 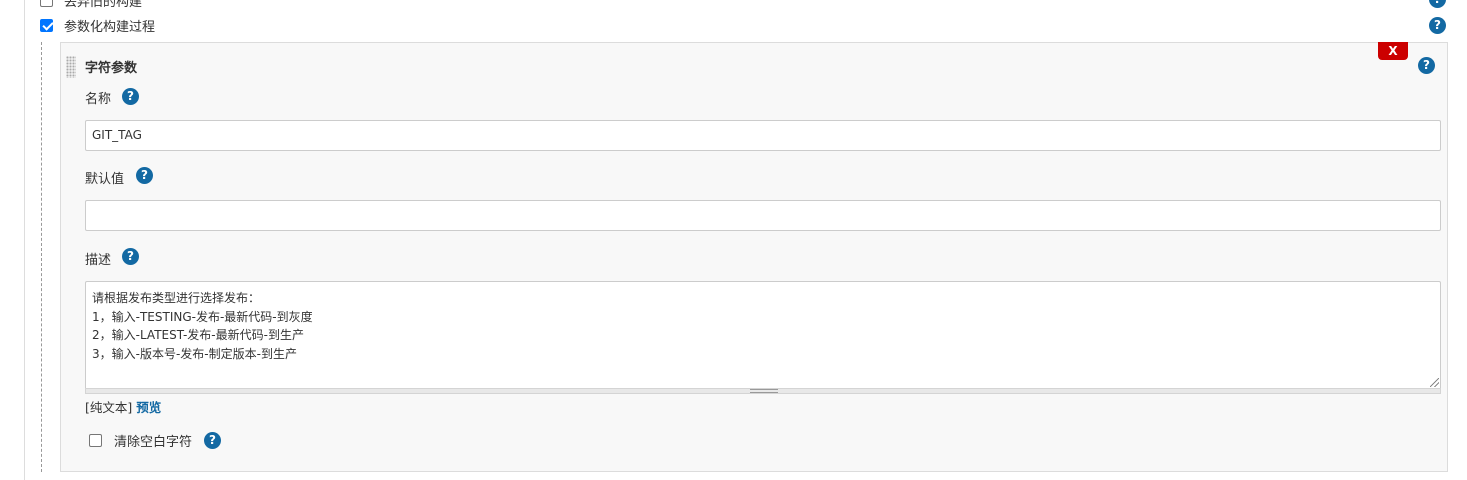 What do you see at coordinates (98, 260) in the screenshot?
I see `description-label: 描述` at bounding box center [98, 260].